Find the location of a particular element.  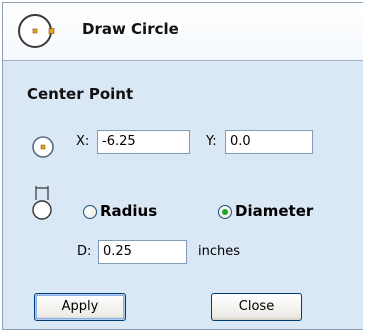

diameter-radio is located at coordinates (225, 212).